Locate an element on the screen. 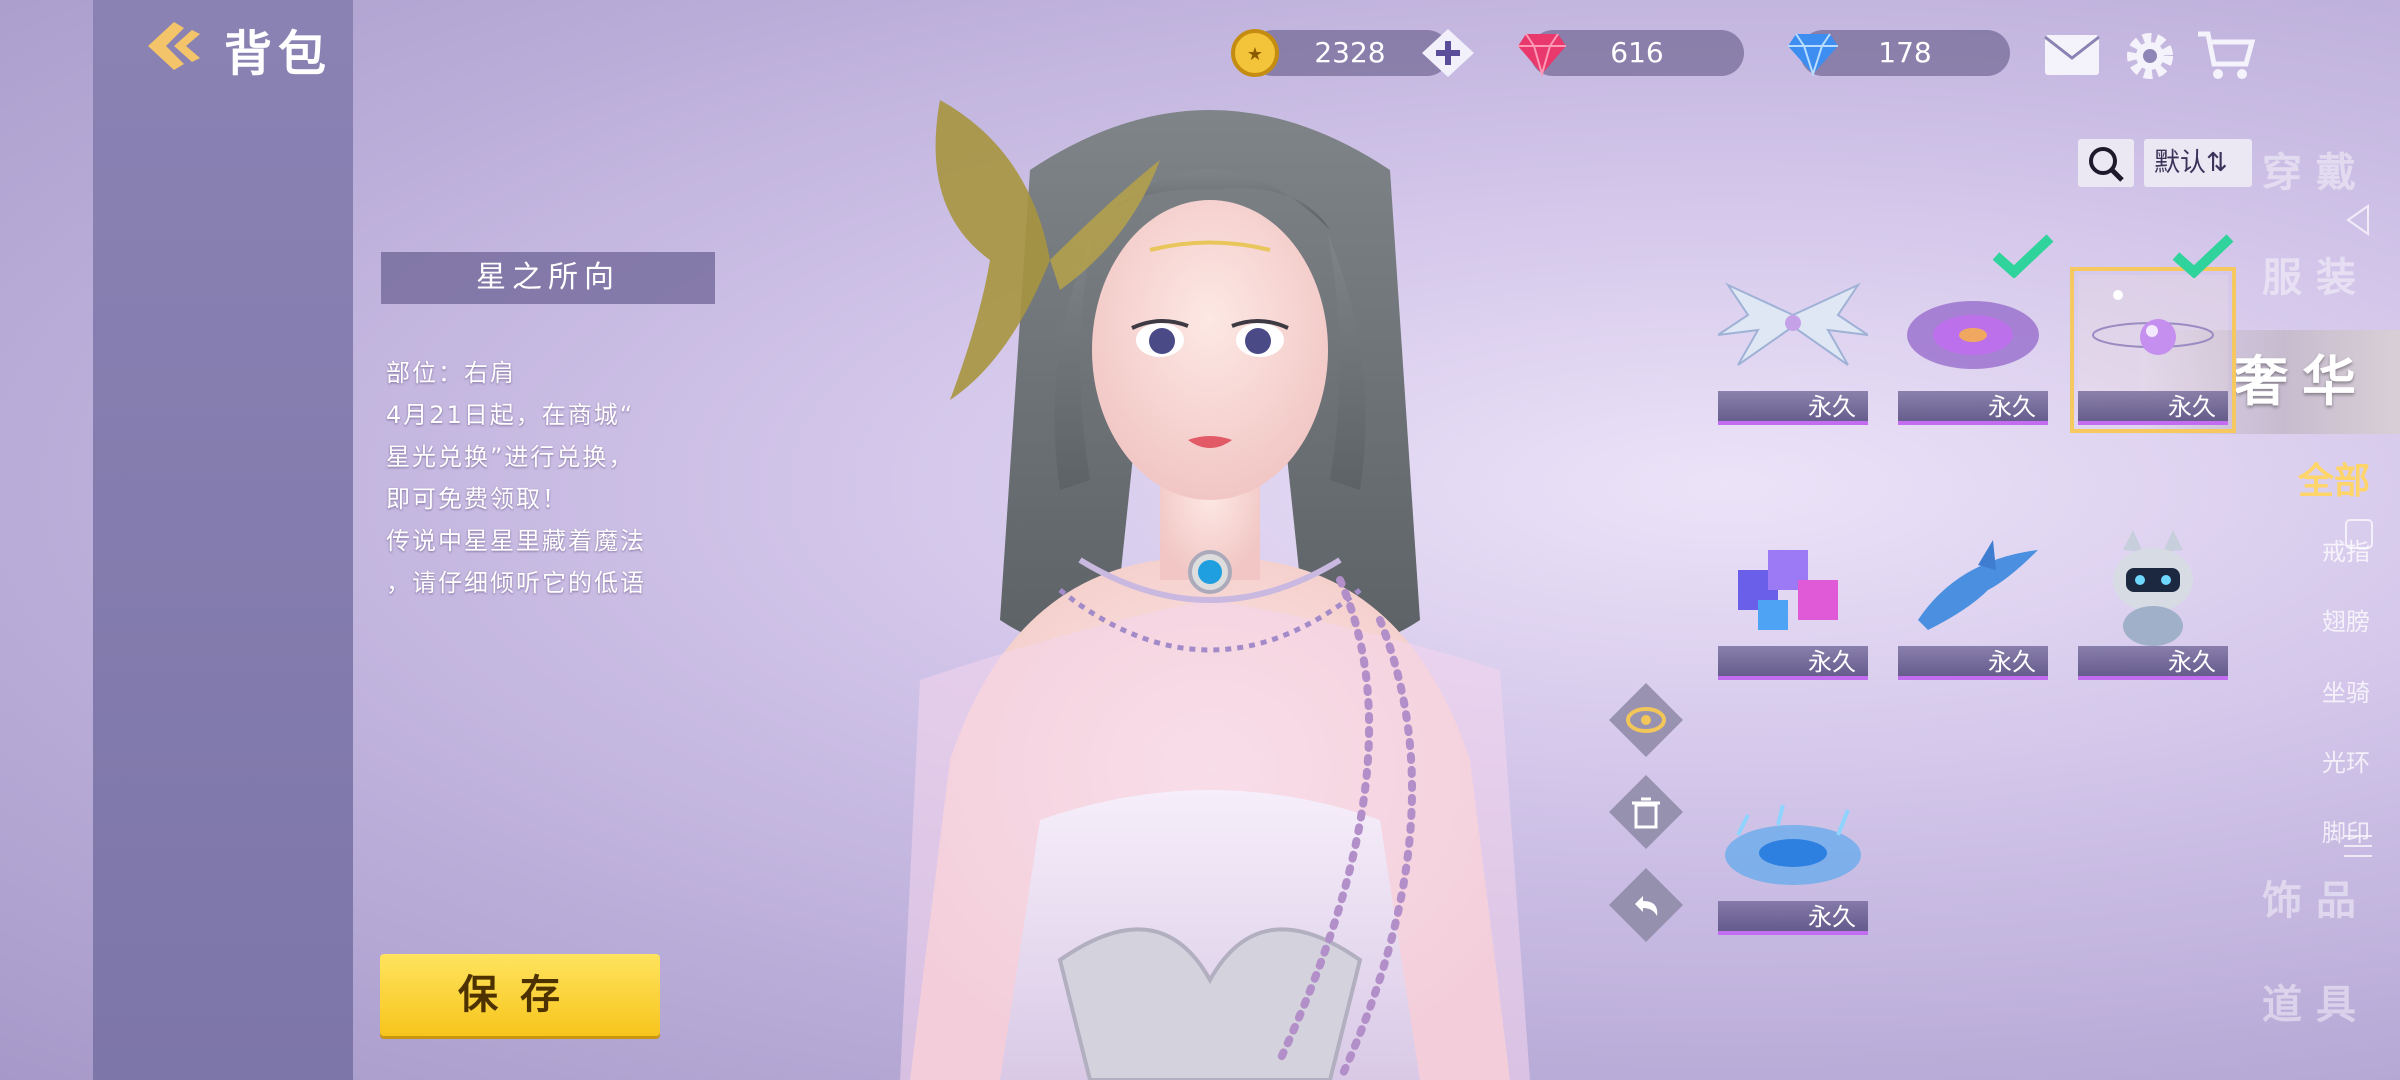 The image size is (2400, 1080). search-icon is located at coordinates (2106, 164).